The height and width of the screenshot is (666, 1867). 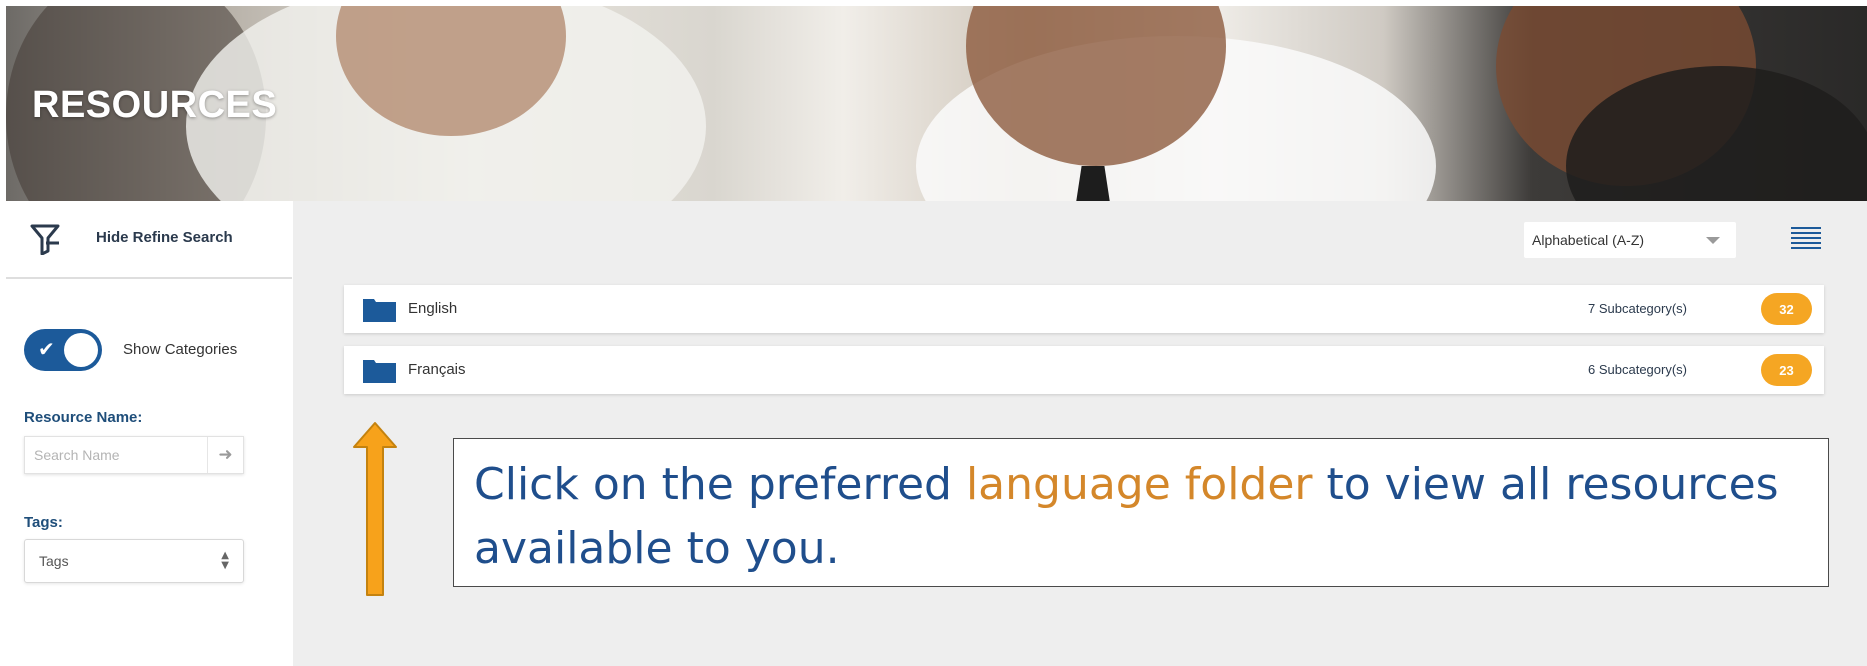 What do you see at coordinates (437, 369) in the screenshot?
I see `folder-name: Français` at bounding box center [437, 369].